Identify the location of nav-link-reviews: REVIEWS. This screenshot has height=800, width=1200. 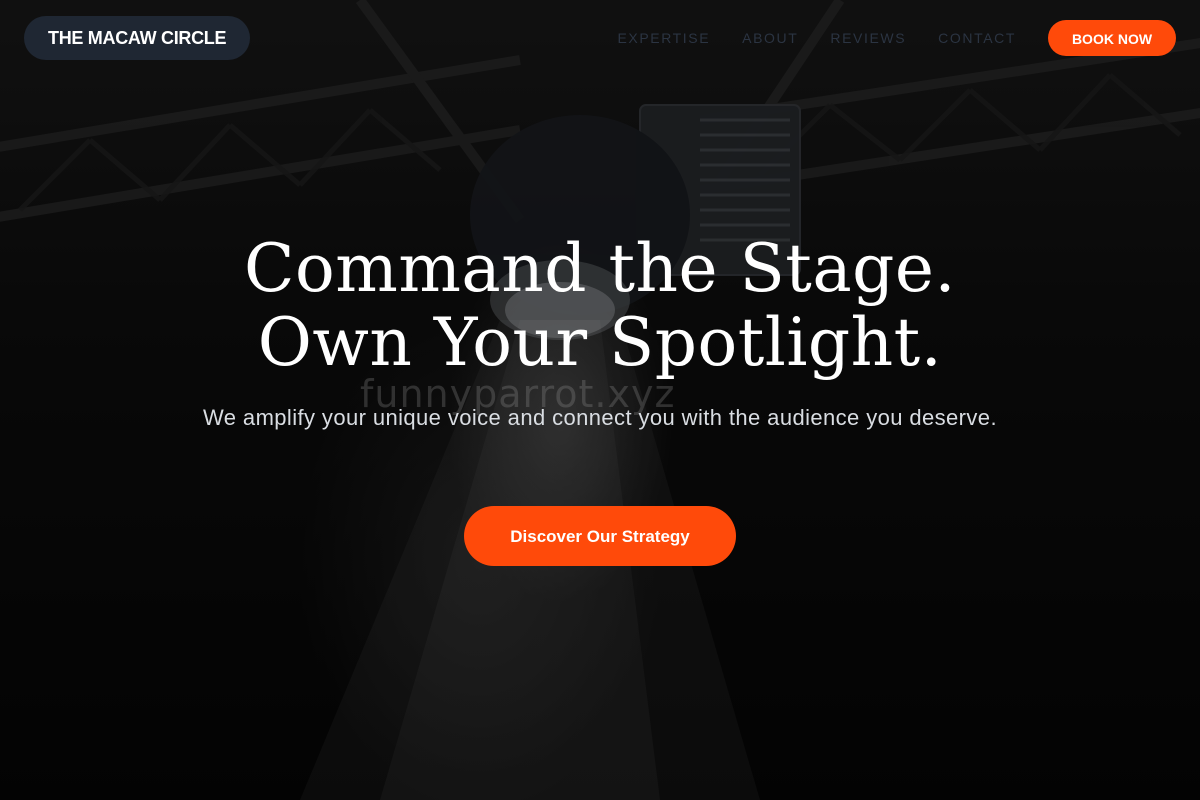
(868, 38).